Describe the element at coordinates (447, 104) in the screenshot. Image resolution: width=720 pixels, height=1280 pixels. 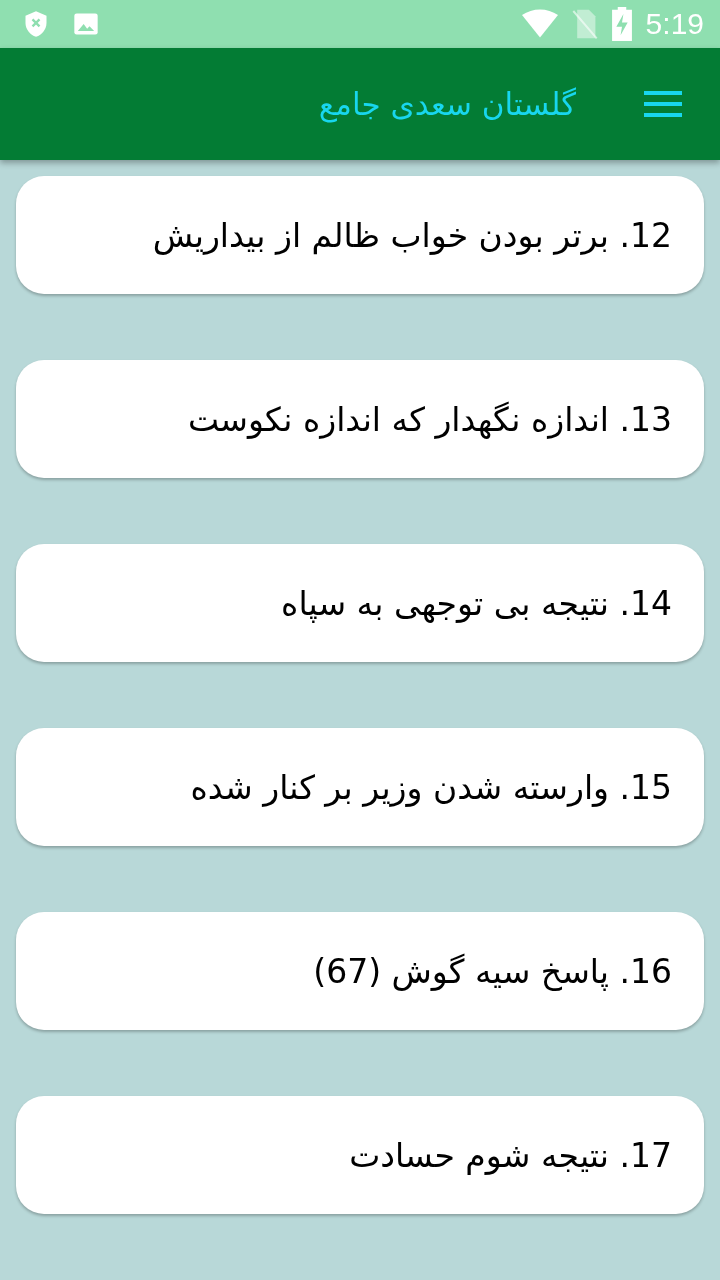
I see `app-title: گلستان سعدی جامع` at that location.